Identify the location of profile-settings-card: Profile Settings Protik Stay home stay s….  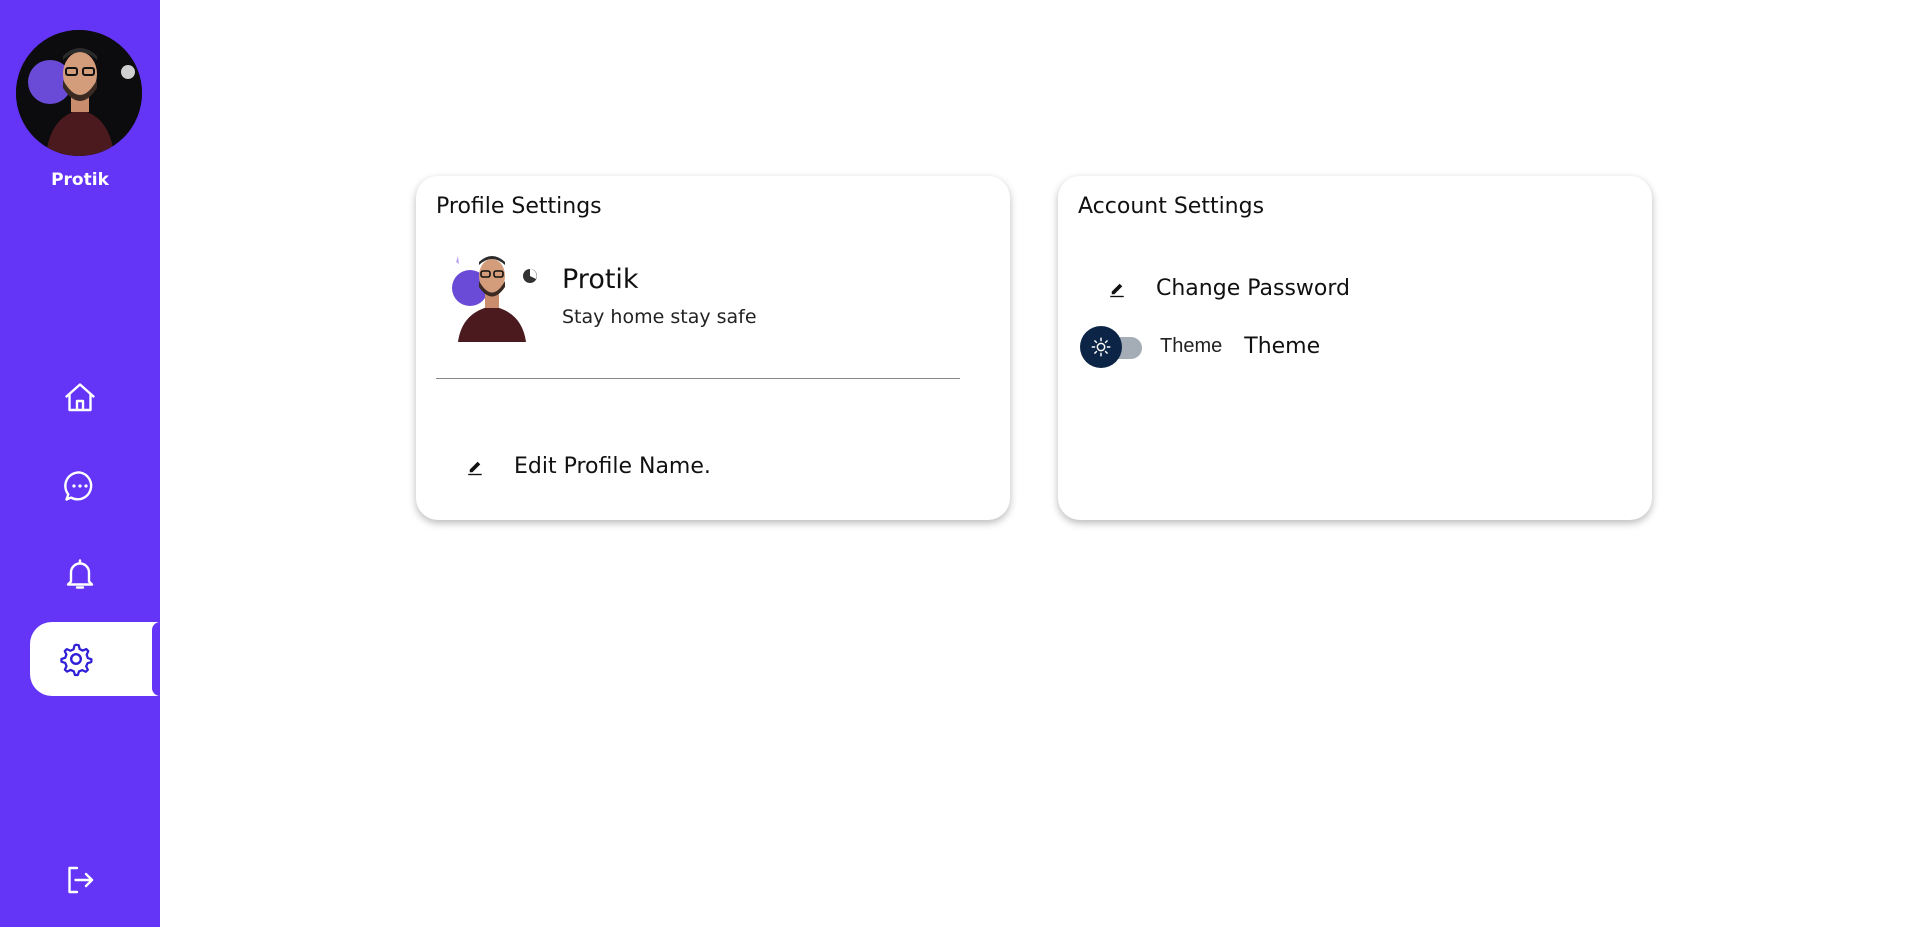
(713, 348).